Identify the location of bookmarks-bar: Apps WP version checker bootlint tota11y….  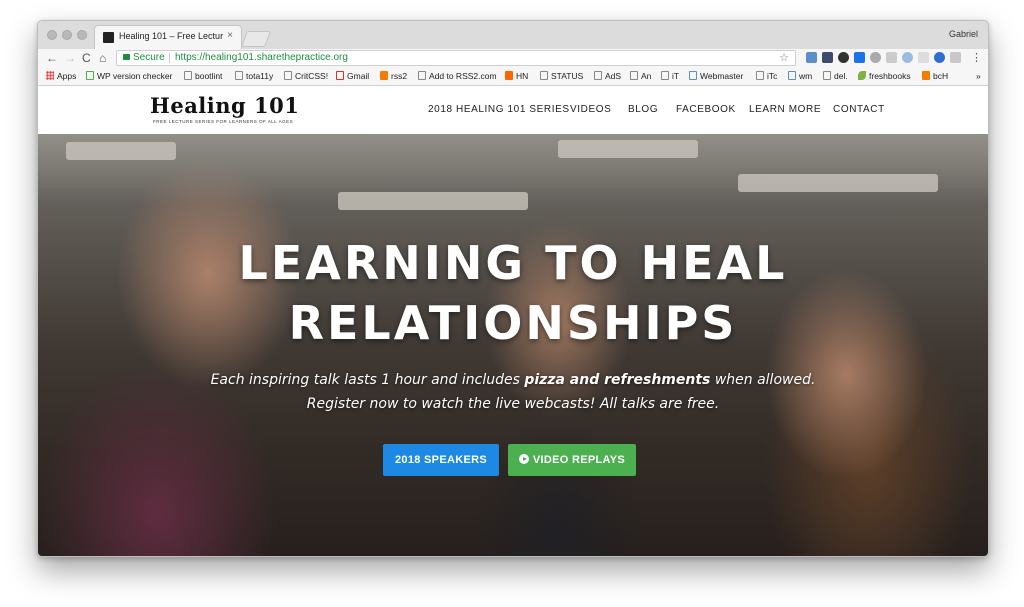
(513, 77).